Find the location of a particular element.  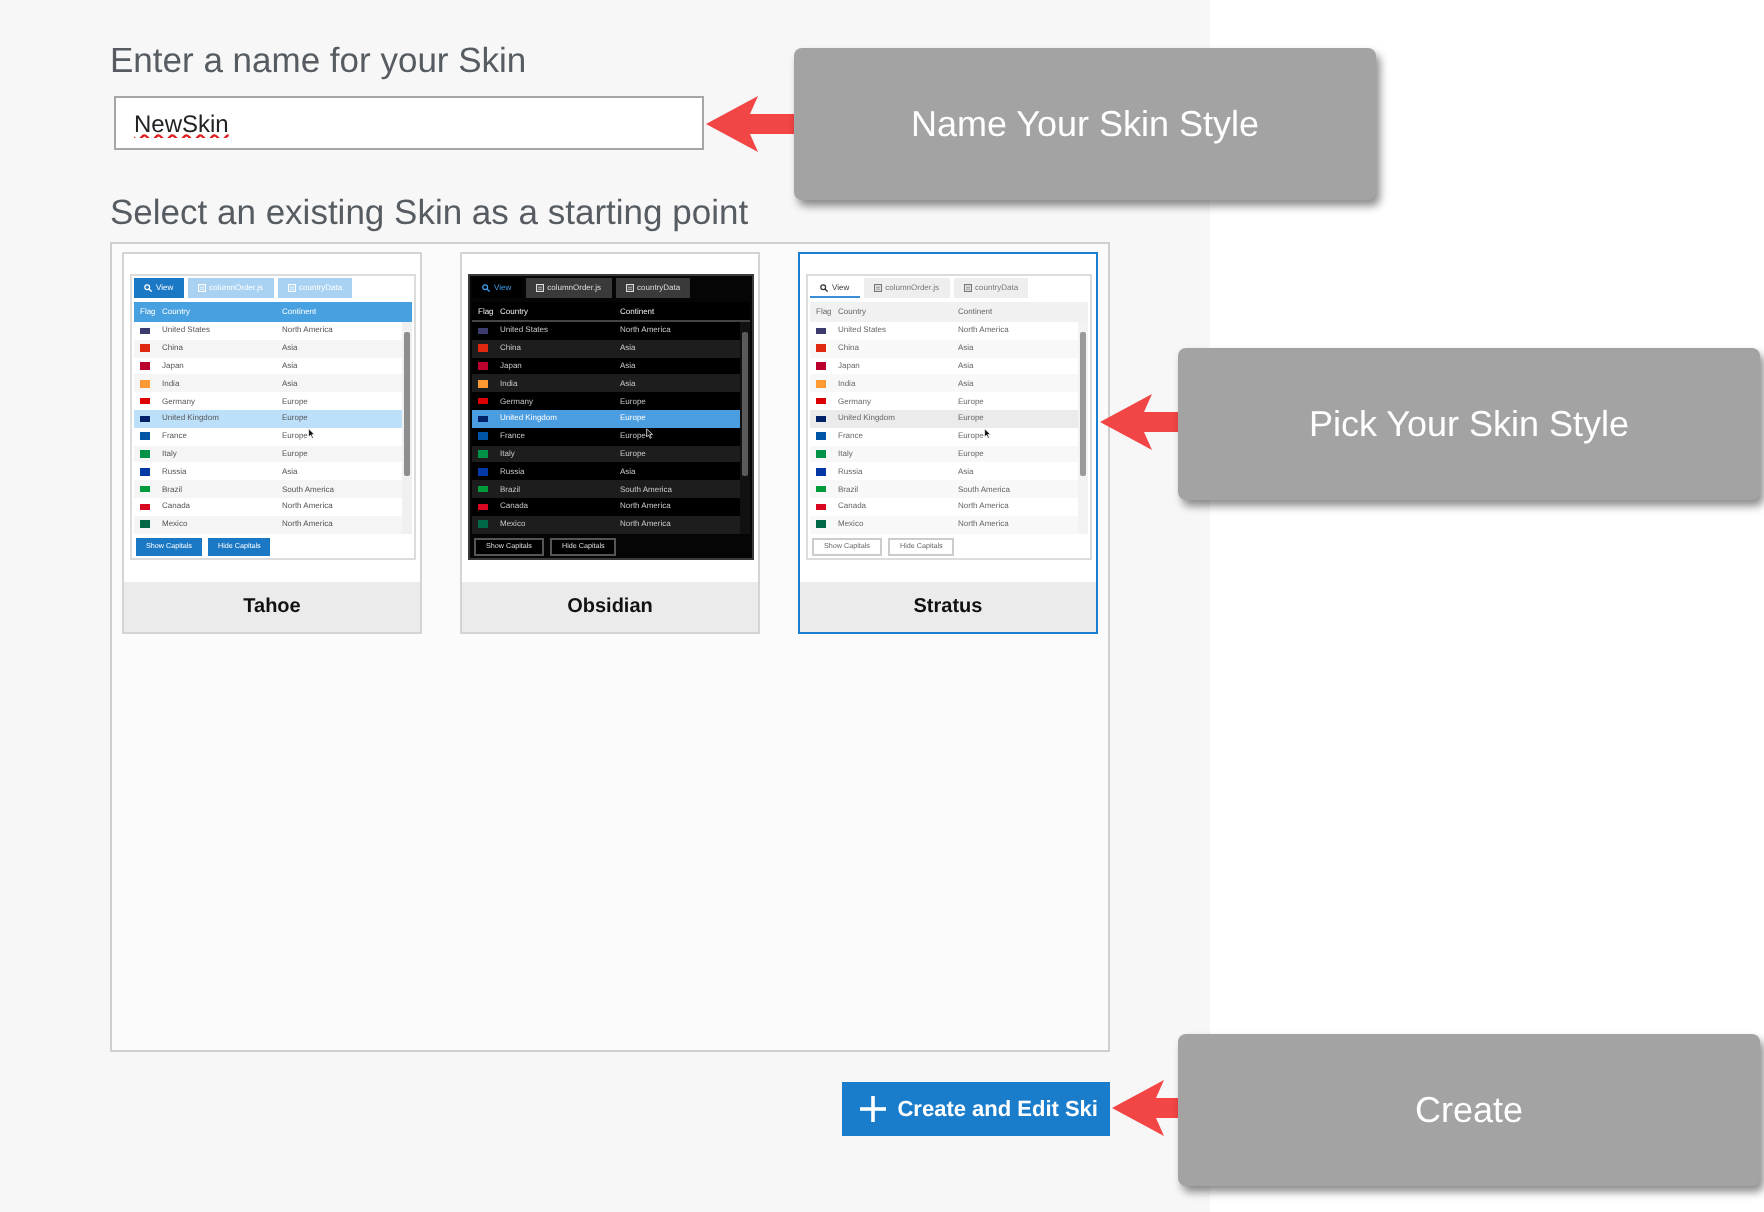

section-label: Select an existing Skin as a starting point is located at coordinates (429, 212).